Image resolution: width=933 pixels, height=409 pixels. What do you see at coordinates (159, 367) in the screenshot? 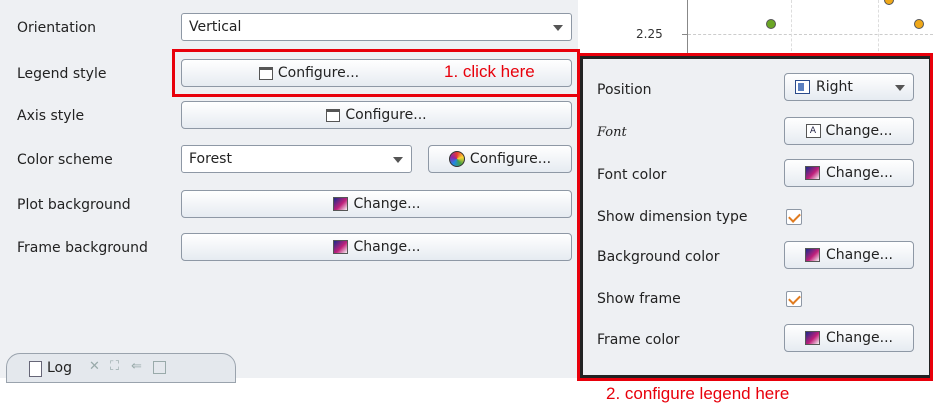
I see `minimize-icon` at bounding box center [159, 367].